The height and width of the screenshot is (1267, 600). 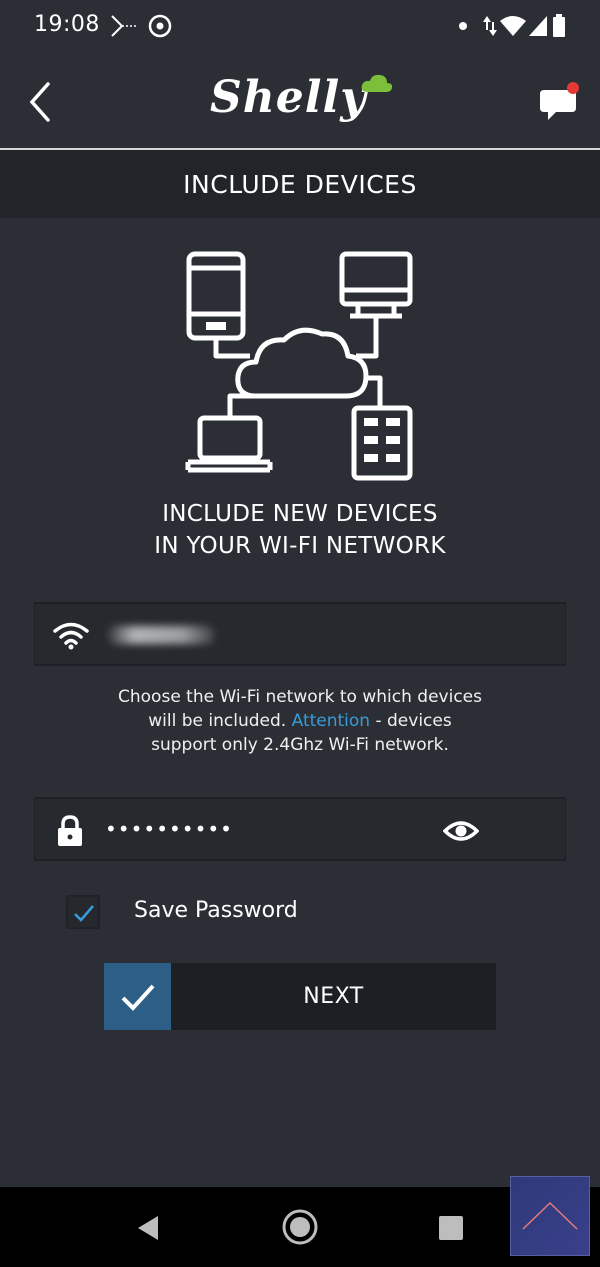 What do you see at coordinates (71, 636) in the screenshot?
I see `wifi-icon` at bounding box center [71, 636].